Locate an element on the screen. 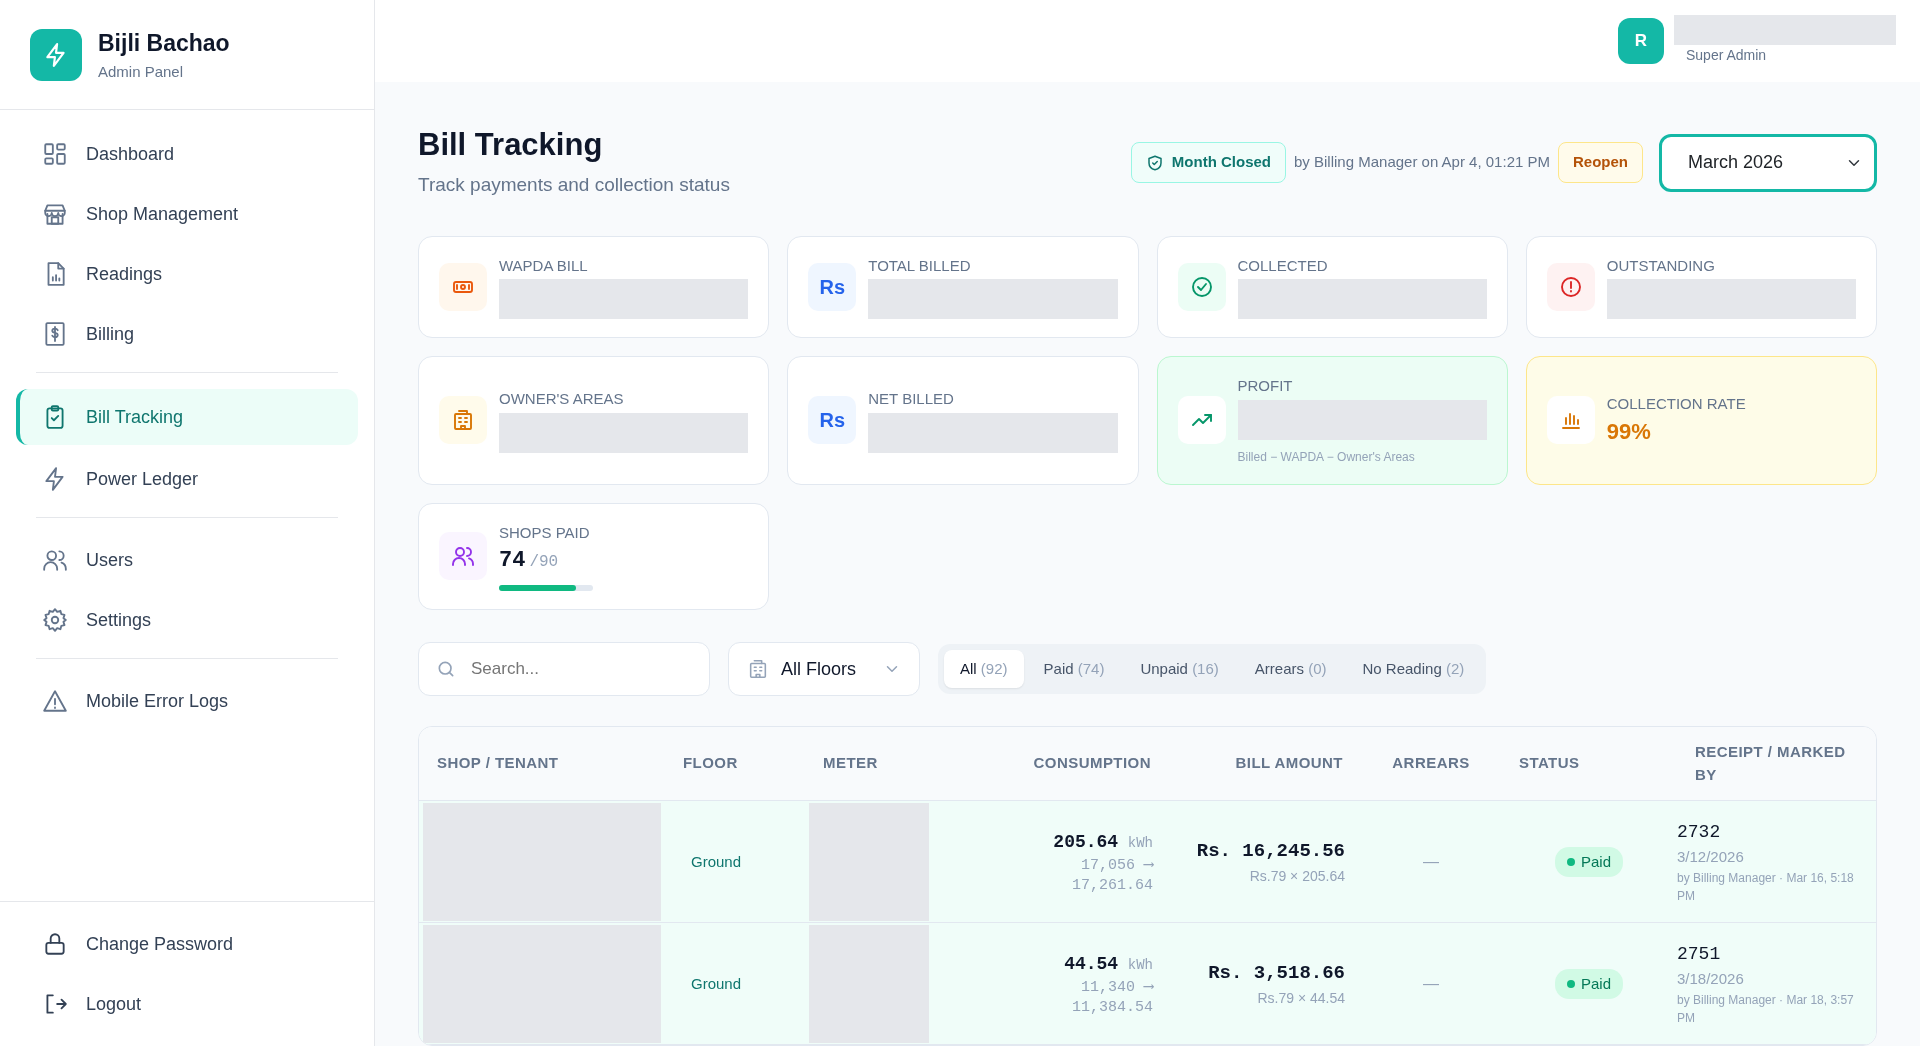  filter-tab: Paid (74) is located at coordinates (1074, 669).